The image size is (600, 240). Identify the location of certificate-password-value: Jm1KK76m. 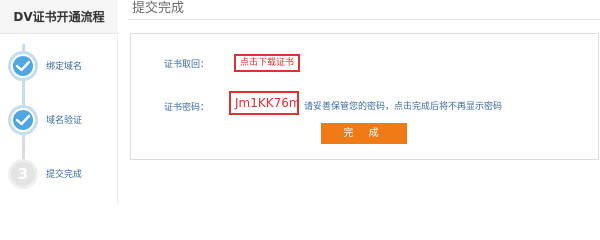
(264, 103).